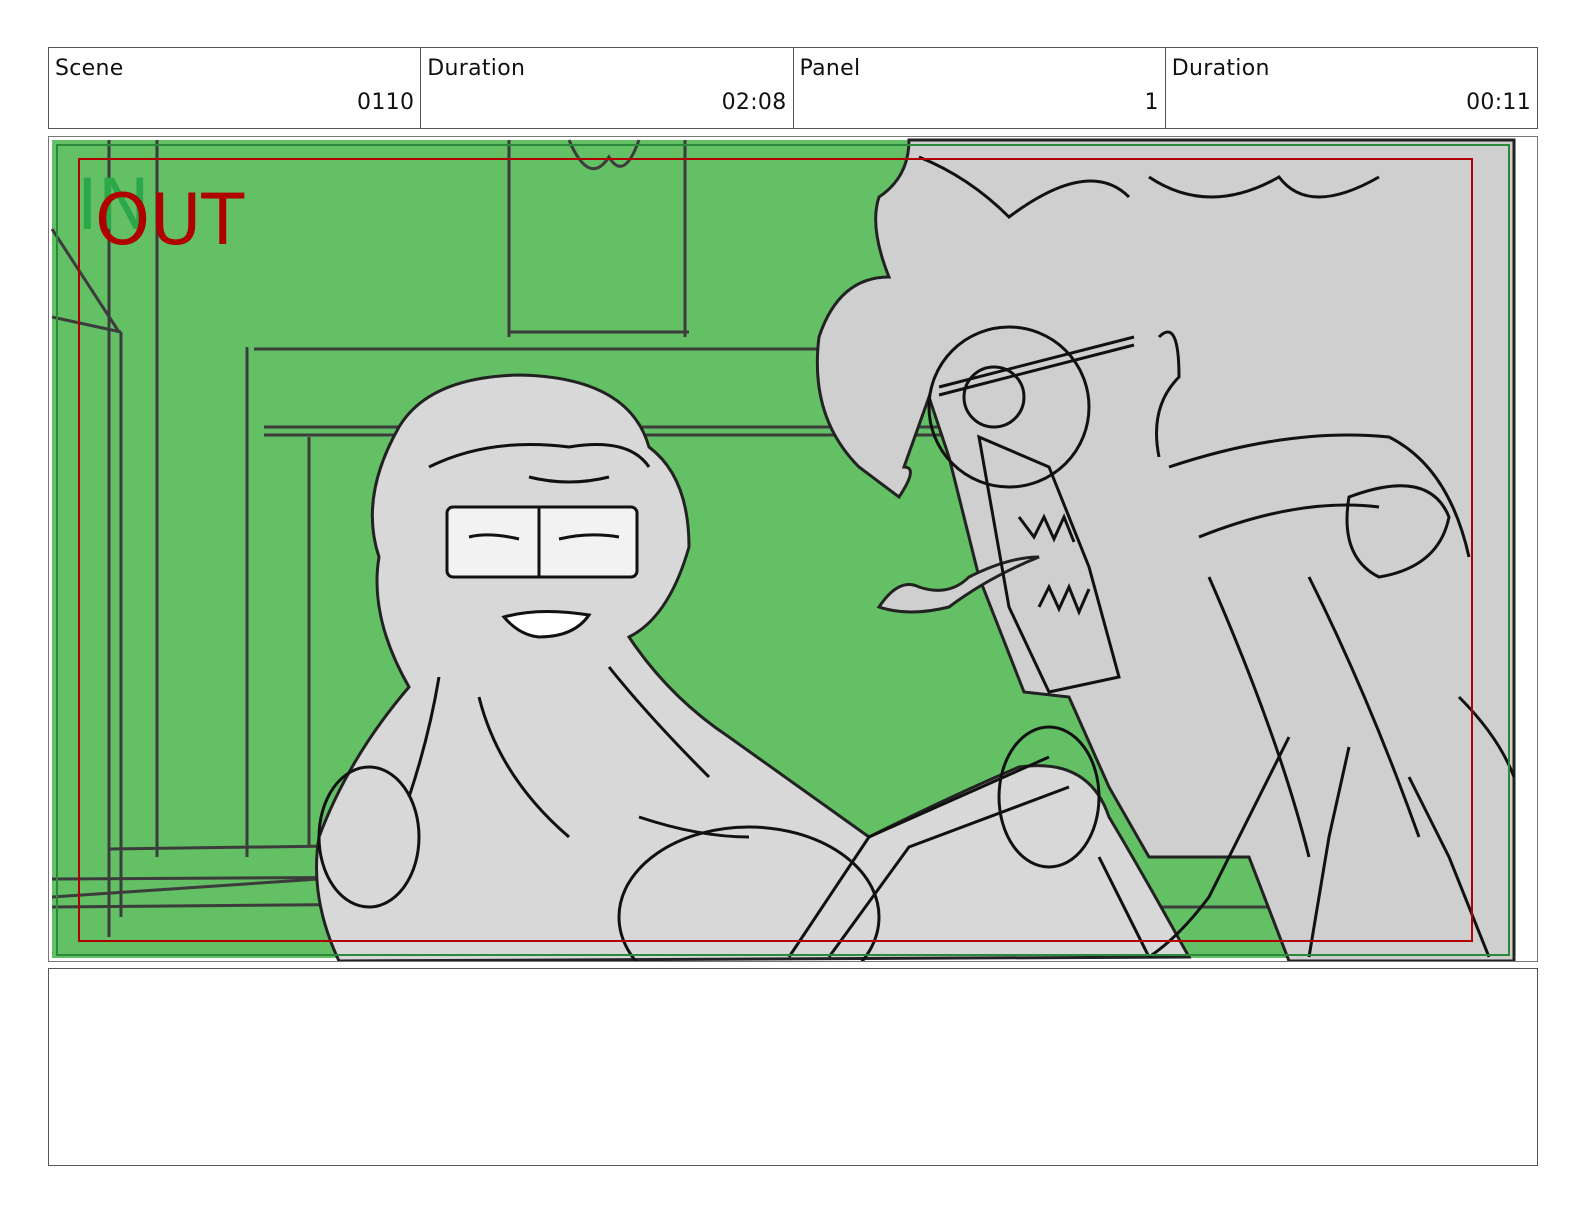 This screenshot has height=1224, width=1584. What do you see at coordinates (89, 68) in the screenshot?
I see `scene-label: Scene` at bounding box center [89, 68].